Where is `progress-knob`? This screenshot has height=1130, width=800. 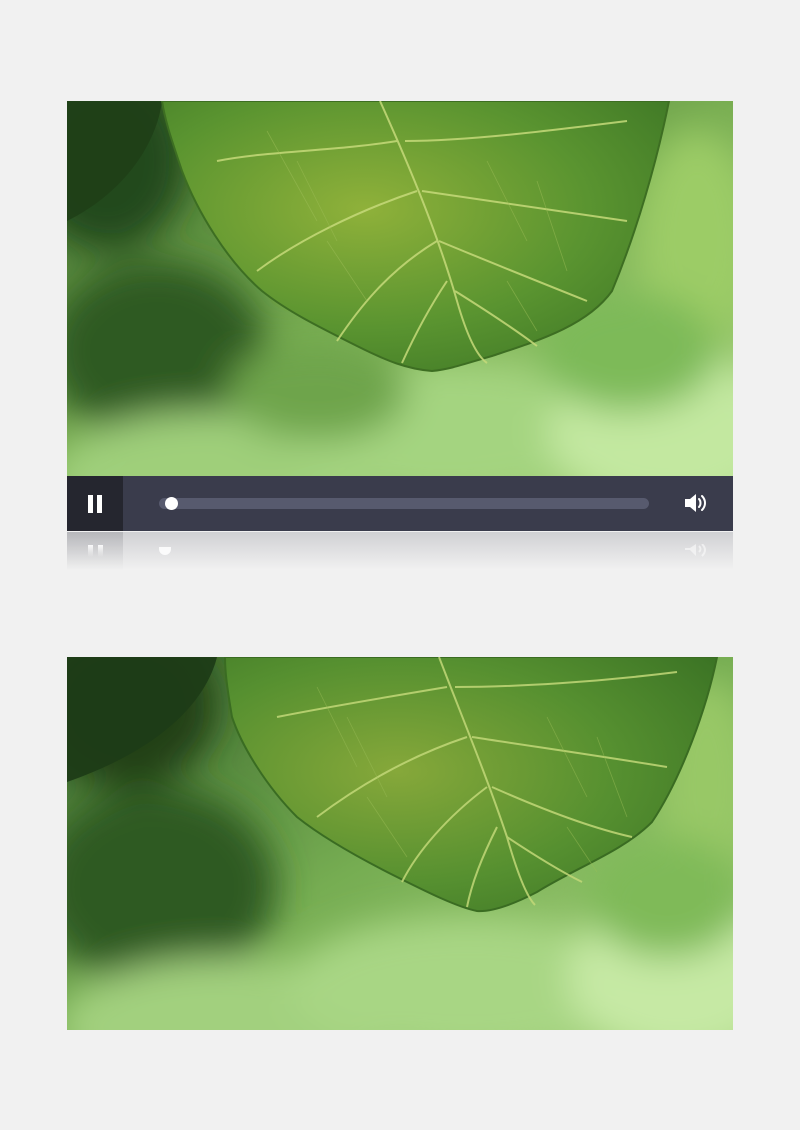
progress-knob is located at coordinates (171, 503).